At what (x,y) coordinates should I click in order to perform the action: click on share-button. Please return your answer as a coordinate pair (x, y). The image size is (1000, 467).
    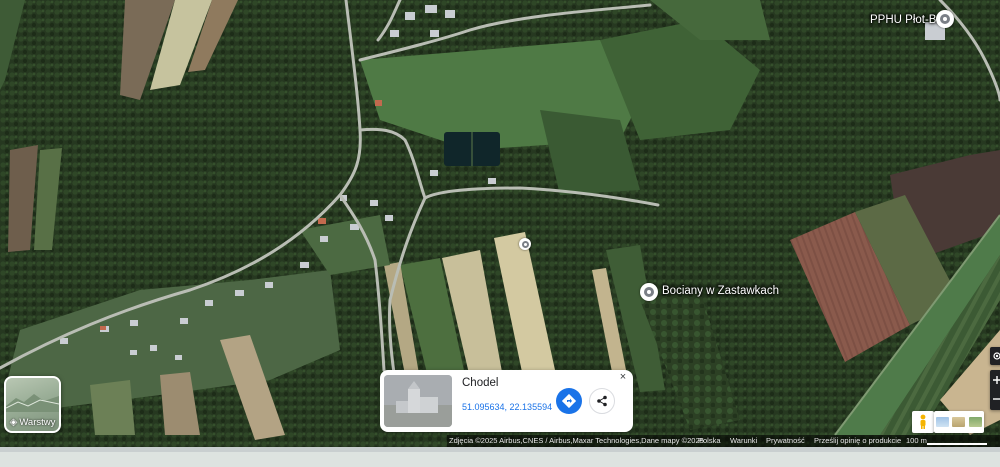
    Looking at the image, I should click on (602, 401).